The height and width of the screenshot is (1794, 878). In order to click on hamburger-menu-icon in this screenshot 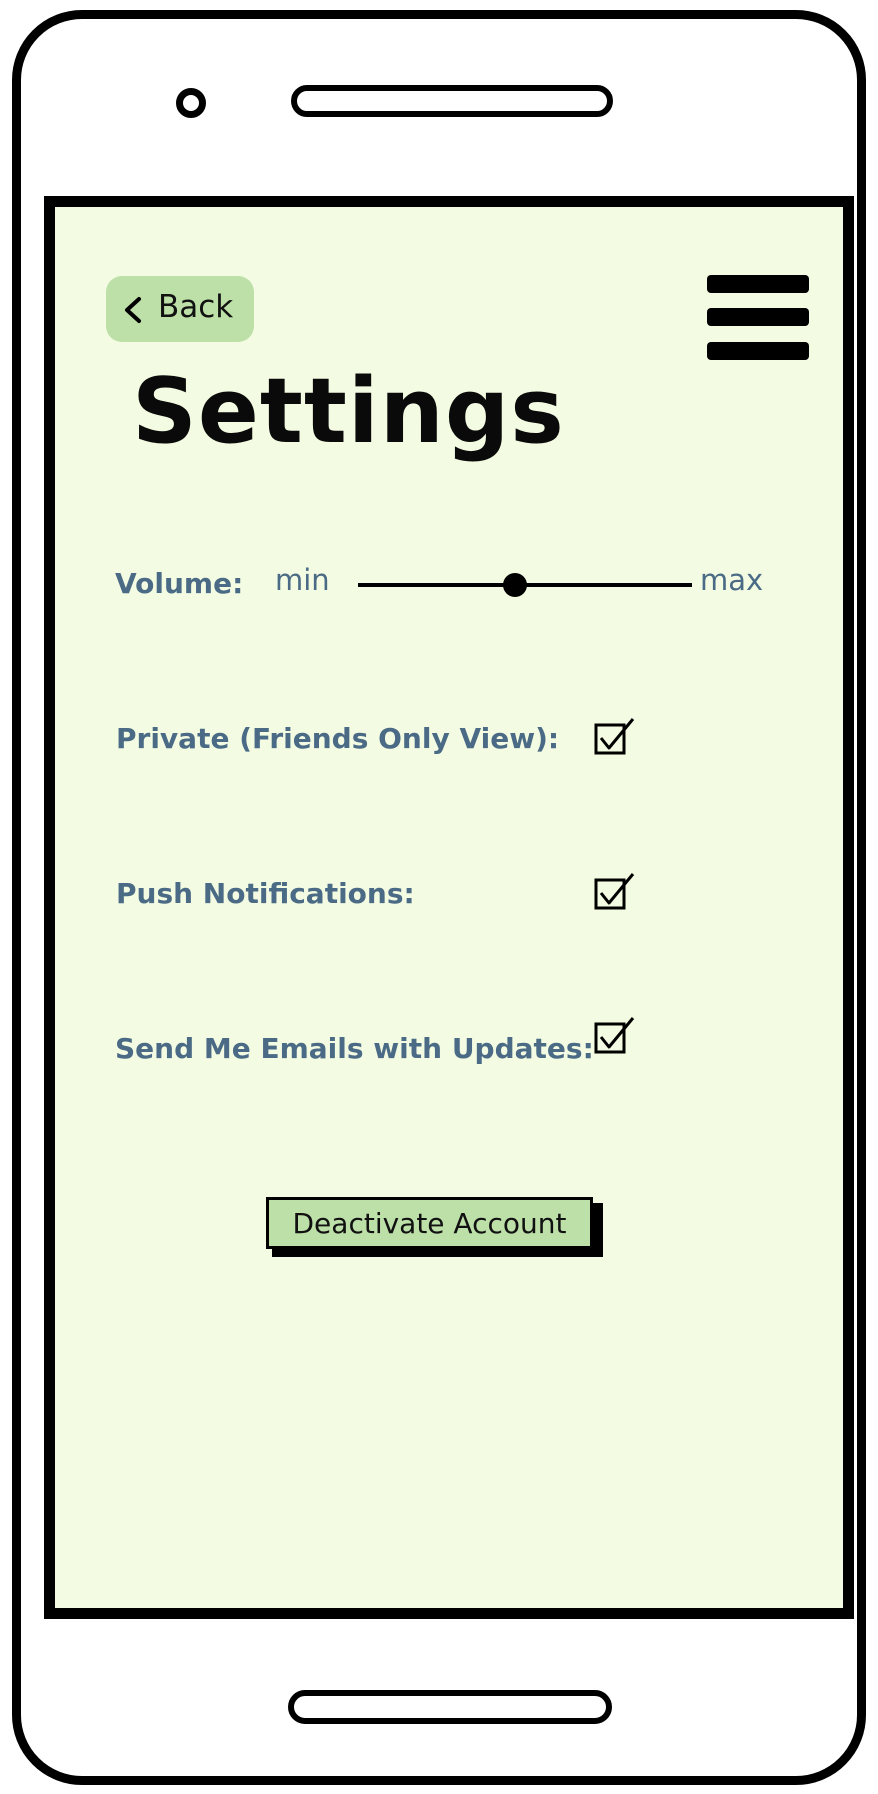, I will do `click(759, 319)`.